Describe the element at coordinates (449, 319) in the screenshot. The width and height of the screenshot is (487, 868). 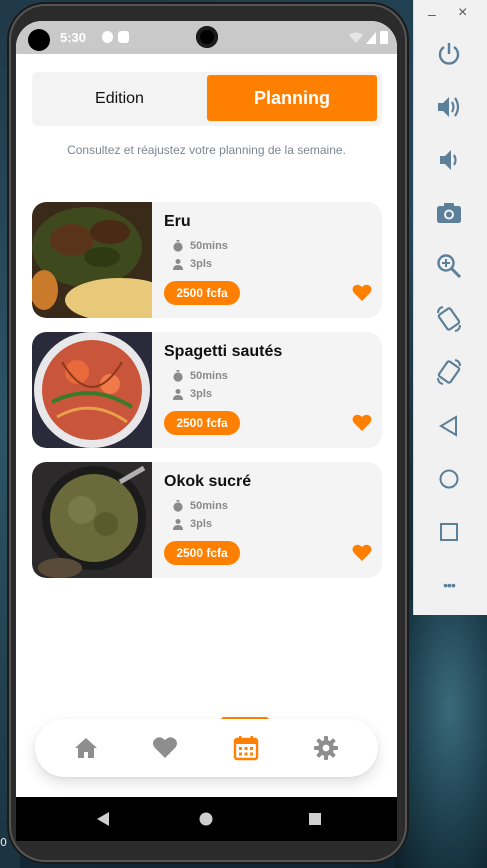
I see `rotate-left-icon` at that location.